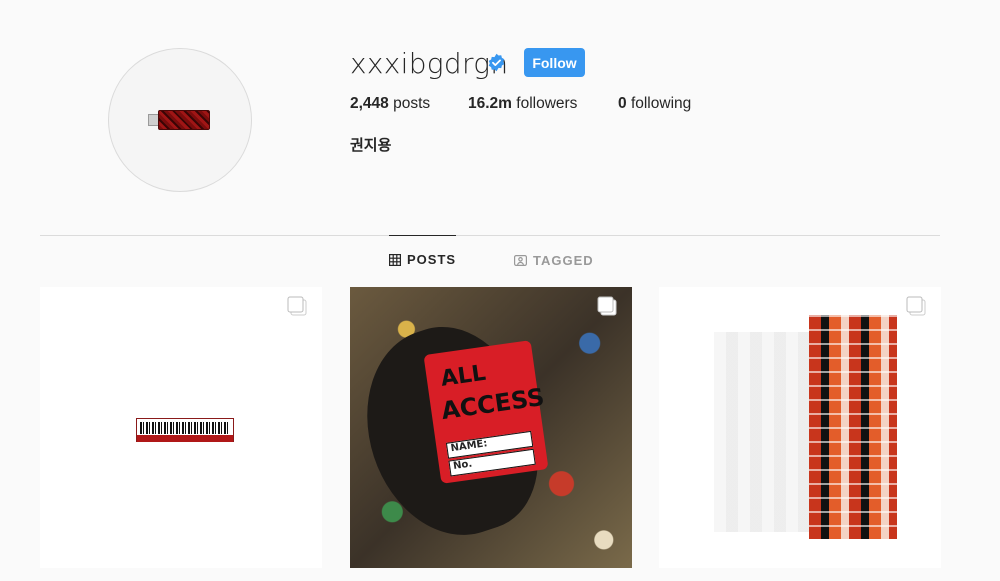 The width and height of the screenshot is (1000, 581). What do you see at coordinates (563, 260) in the screenshot?
I see `tab-tagged-label: TAGGED` at bounding box center [563, 260].